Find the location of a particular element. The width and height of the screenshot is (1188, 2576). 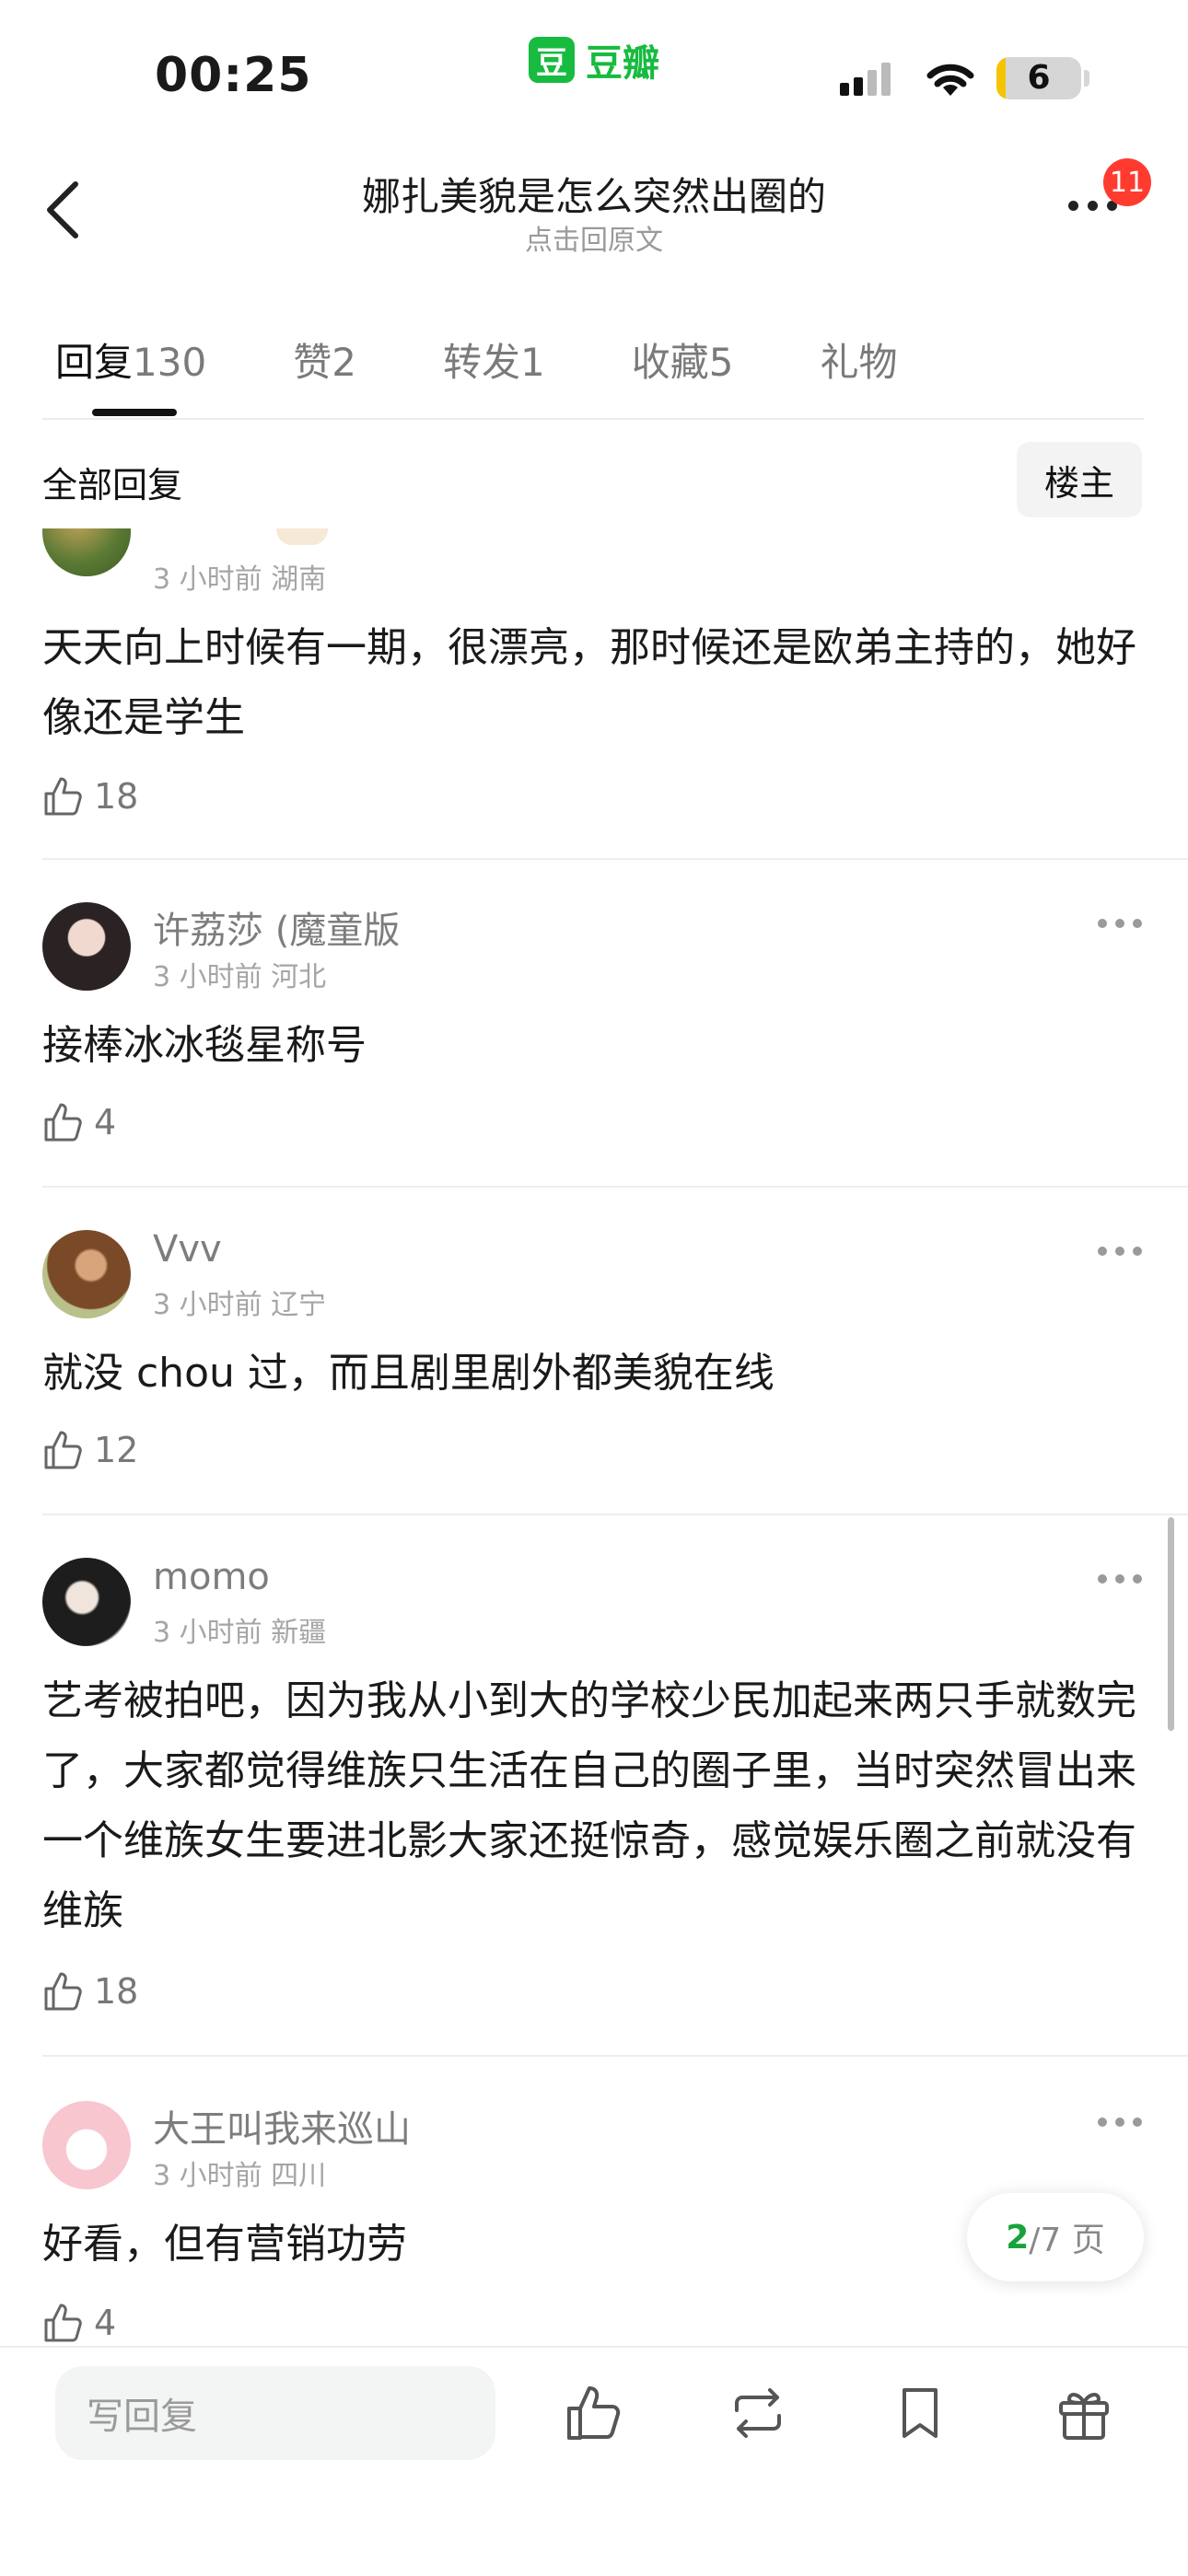

page-indicator: 2/7 页 is located at coordinates (1055, 2237).